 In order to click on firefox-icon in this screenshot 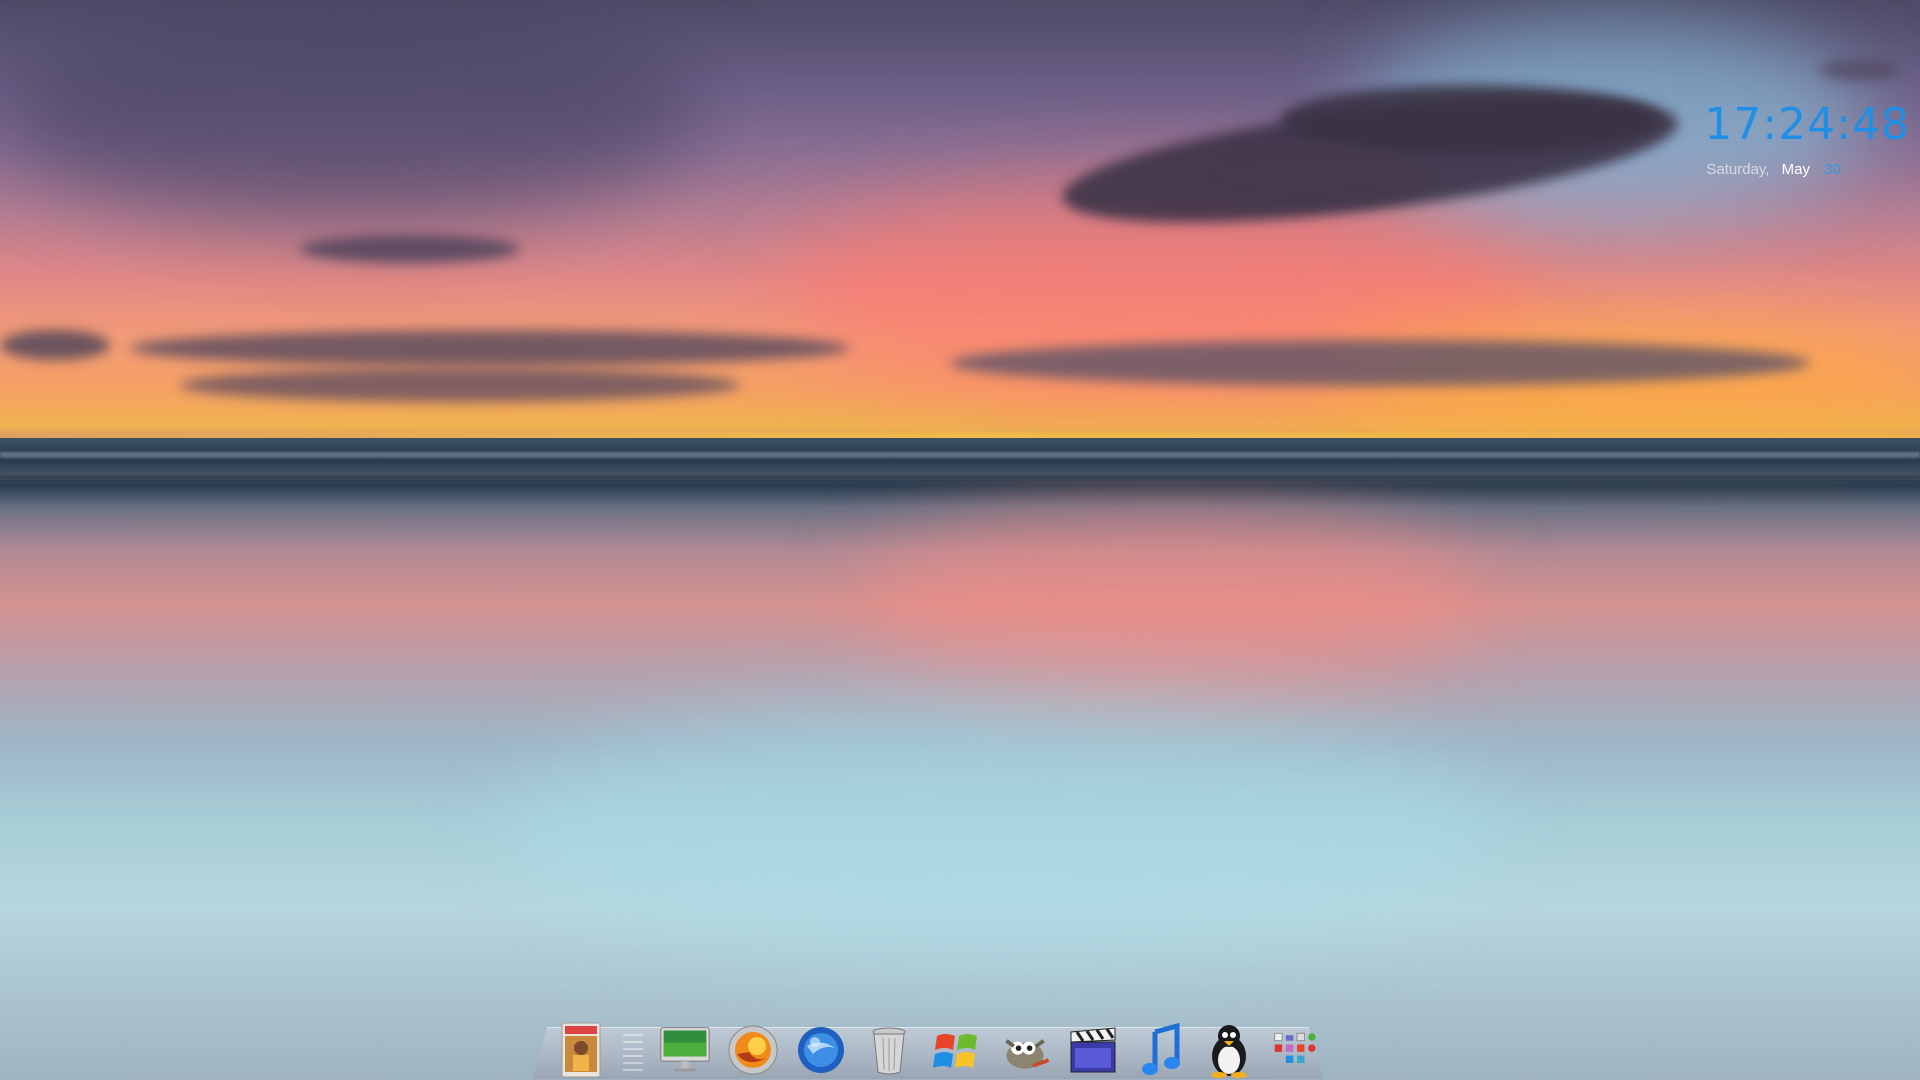, I will do `click(753, 1050)`.